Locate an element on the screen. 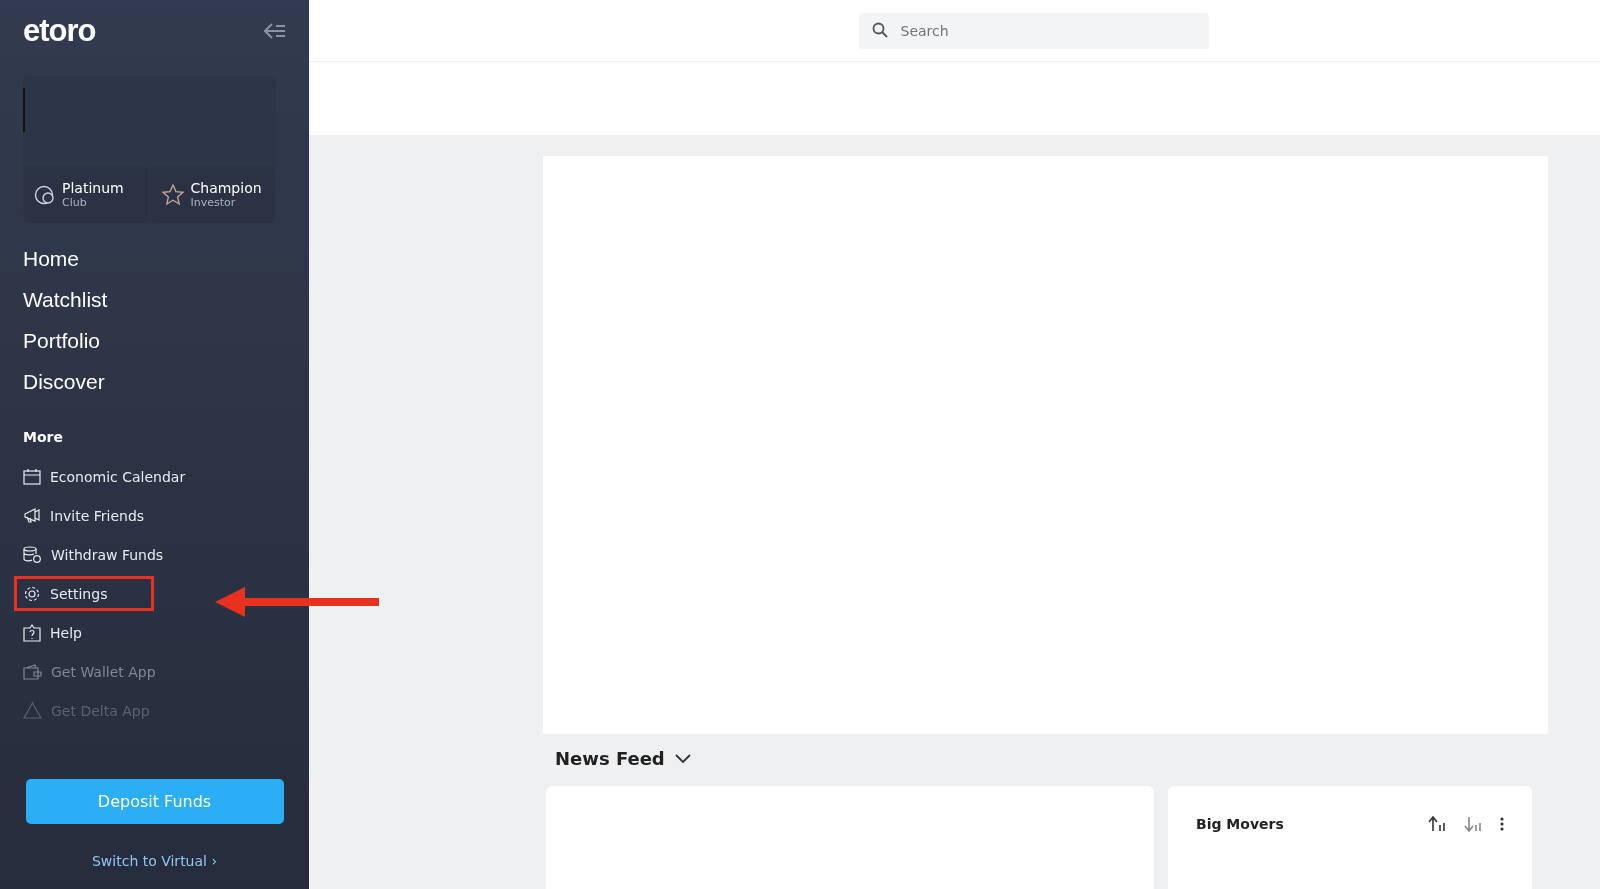 This screenshot has height=889, width=1600. wallet-icon is located at coordinates (32, 671).